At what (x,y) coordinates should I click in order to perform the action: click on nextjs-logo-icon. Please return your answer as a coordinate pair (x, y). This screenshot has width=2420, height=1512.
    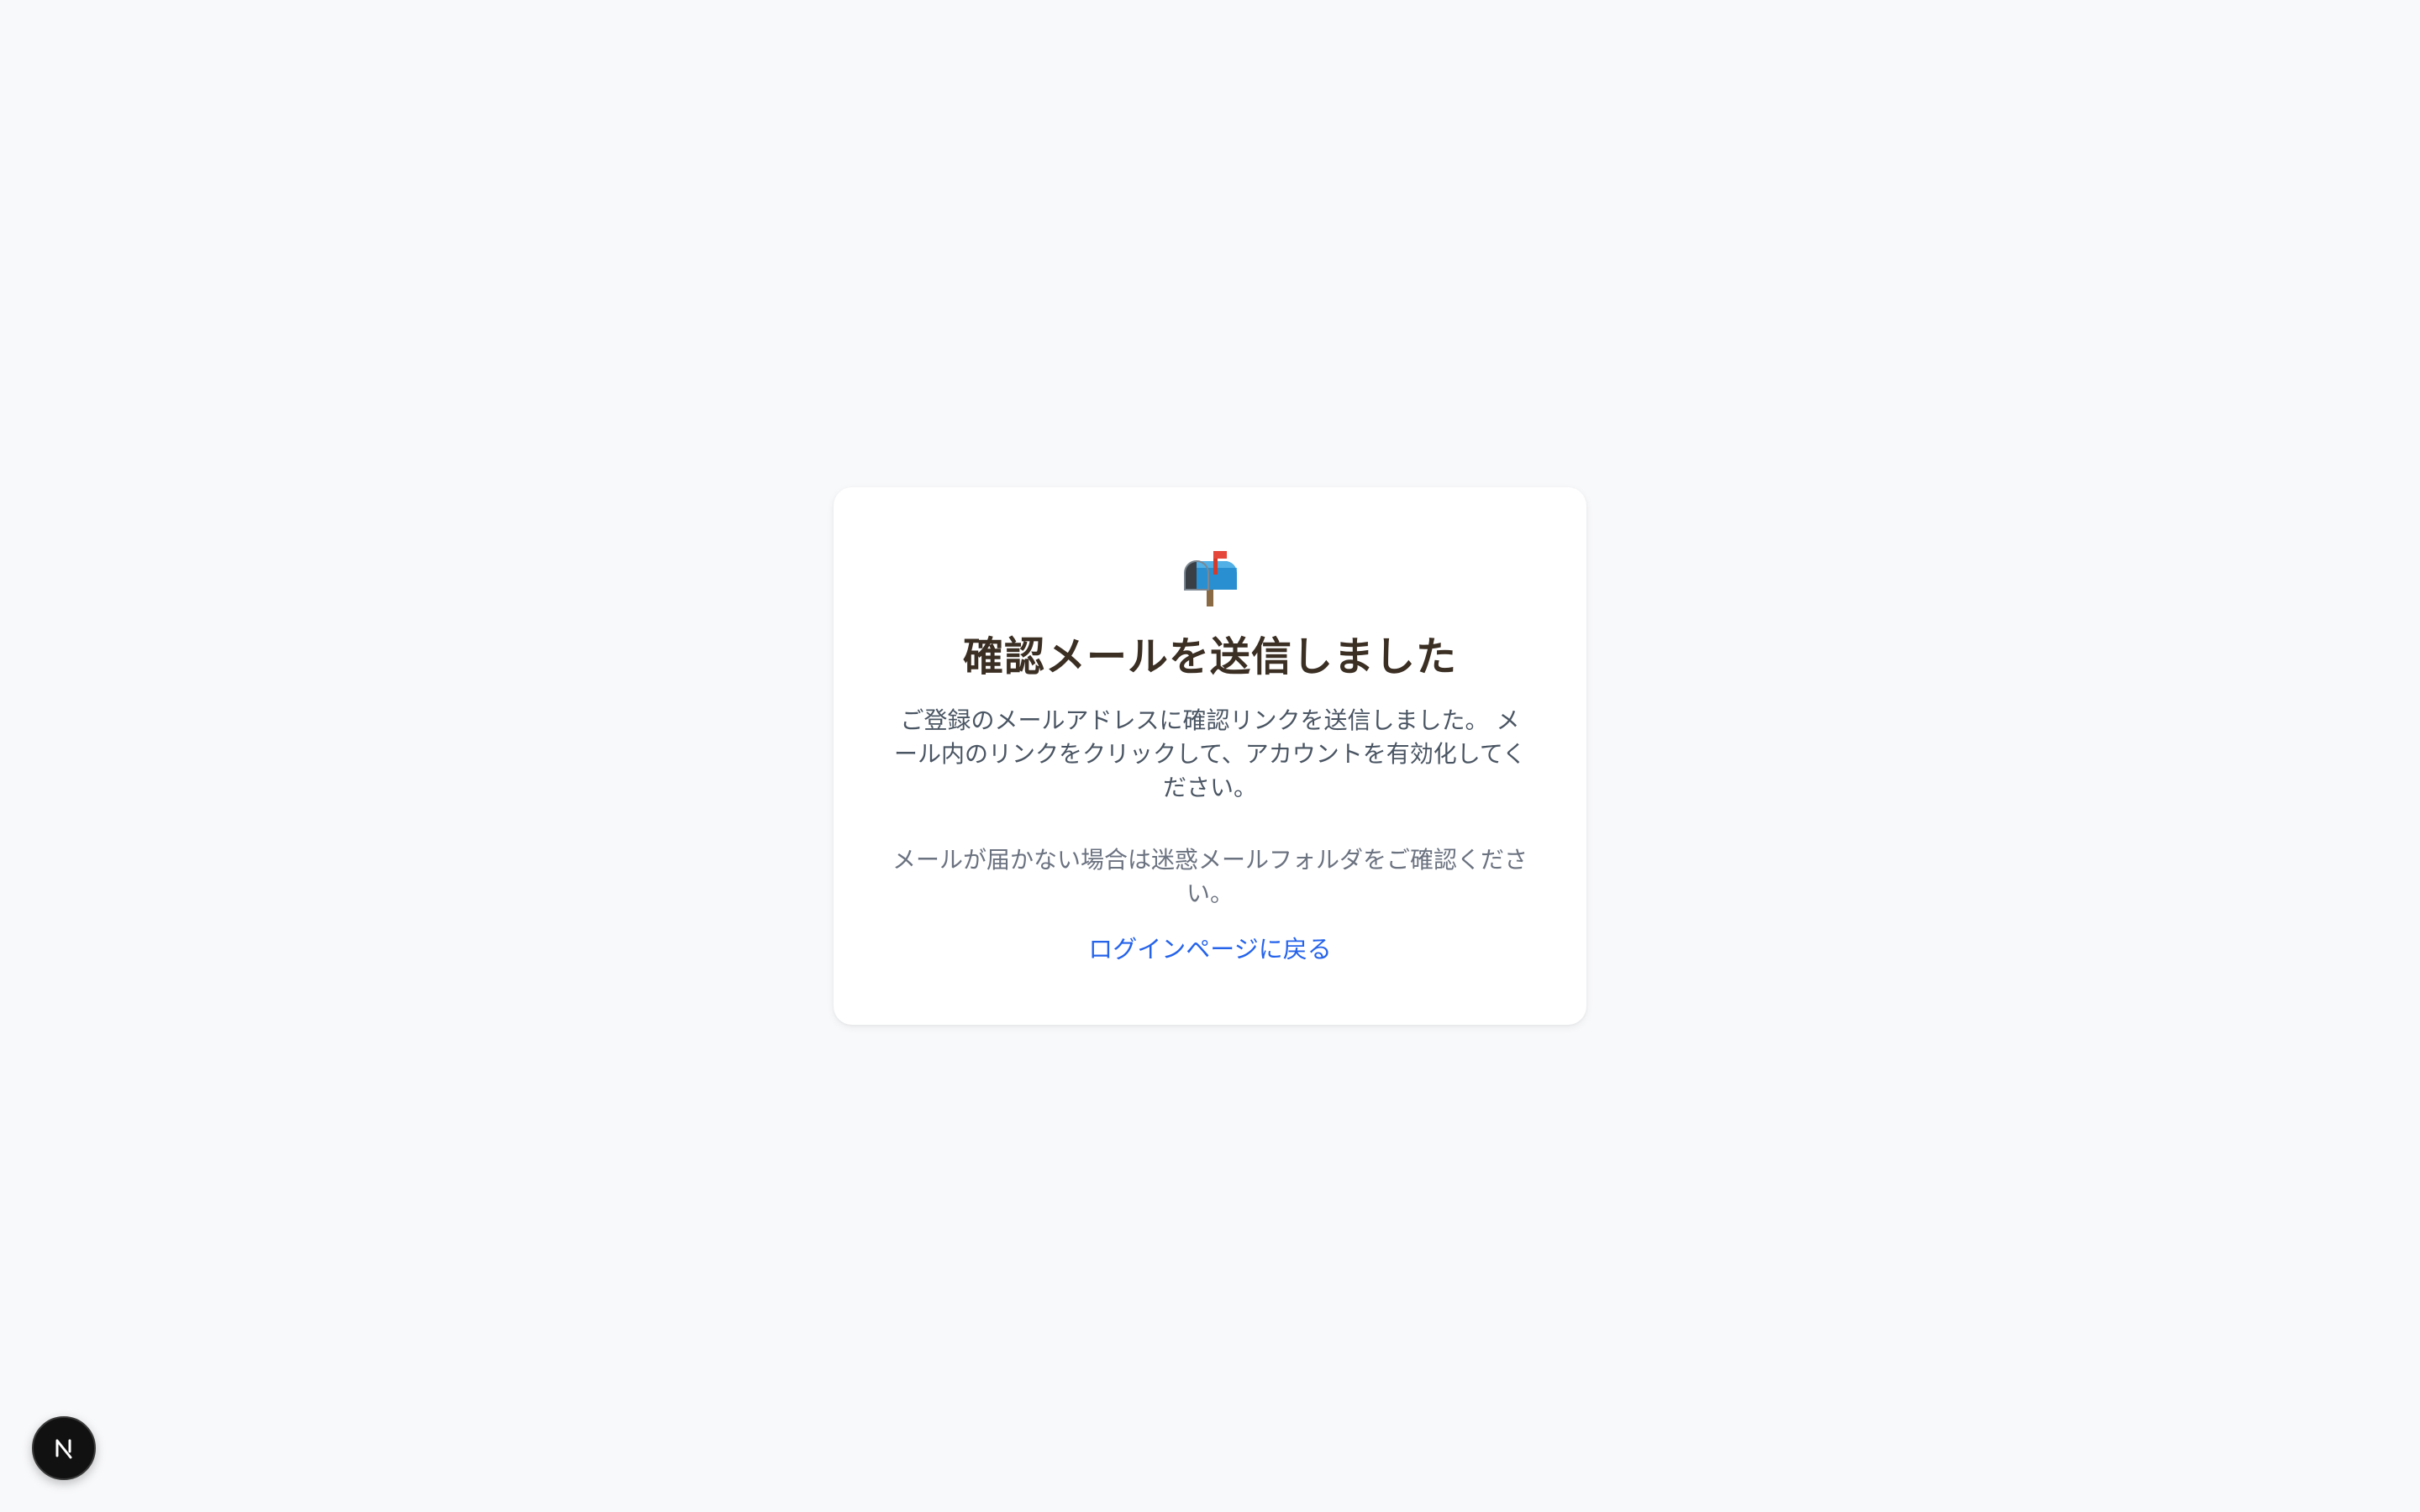
    Looking at the image, I should click on (64, 1449).